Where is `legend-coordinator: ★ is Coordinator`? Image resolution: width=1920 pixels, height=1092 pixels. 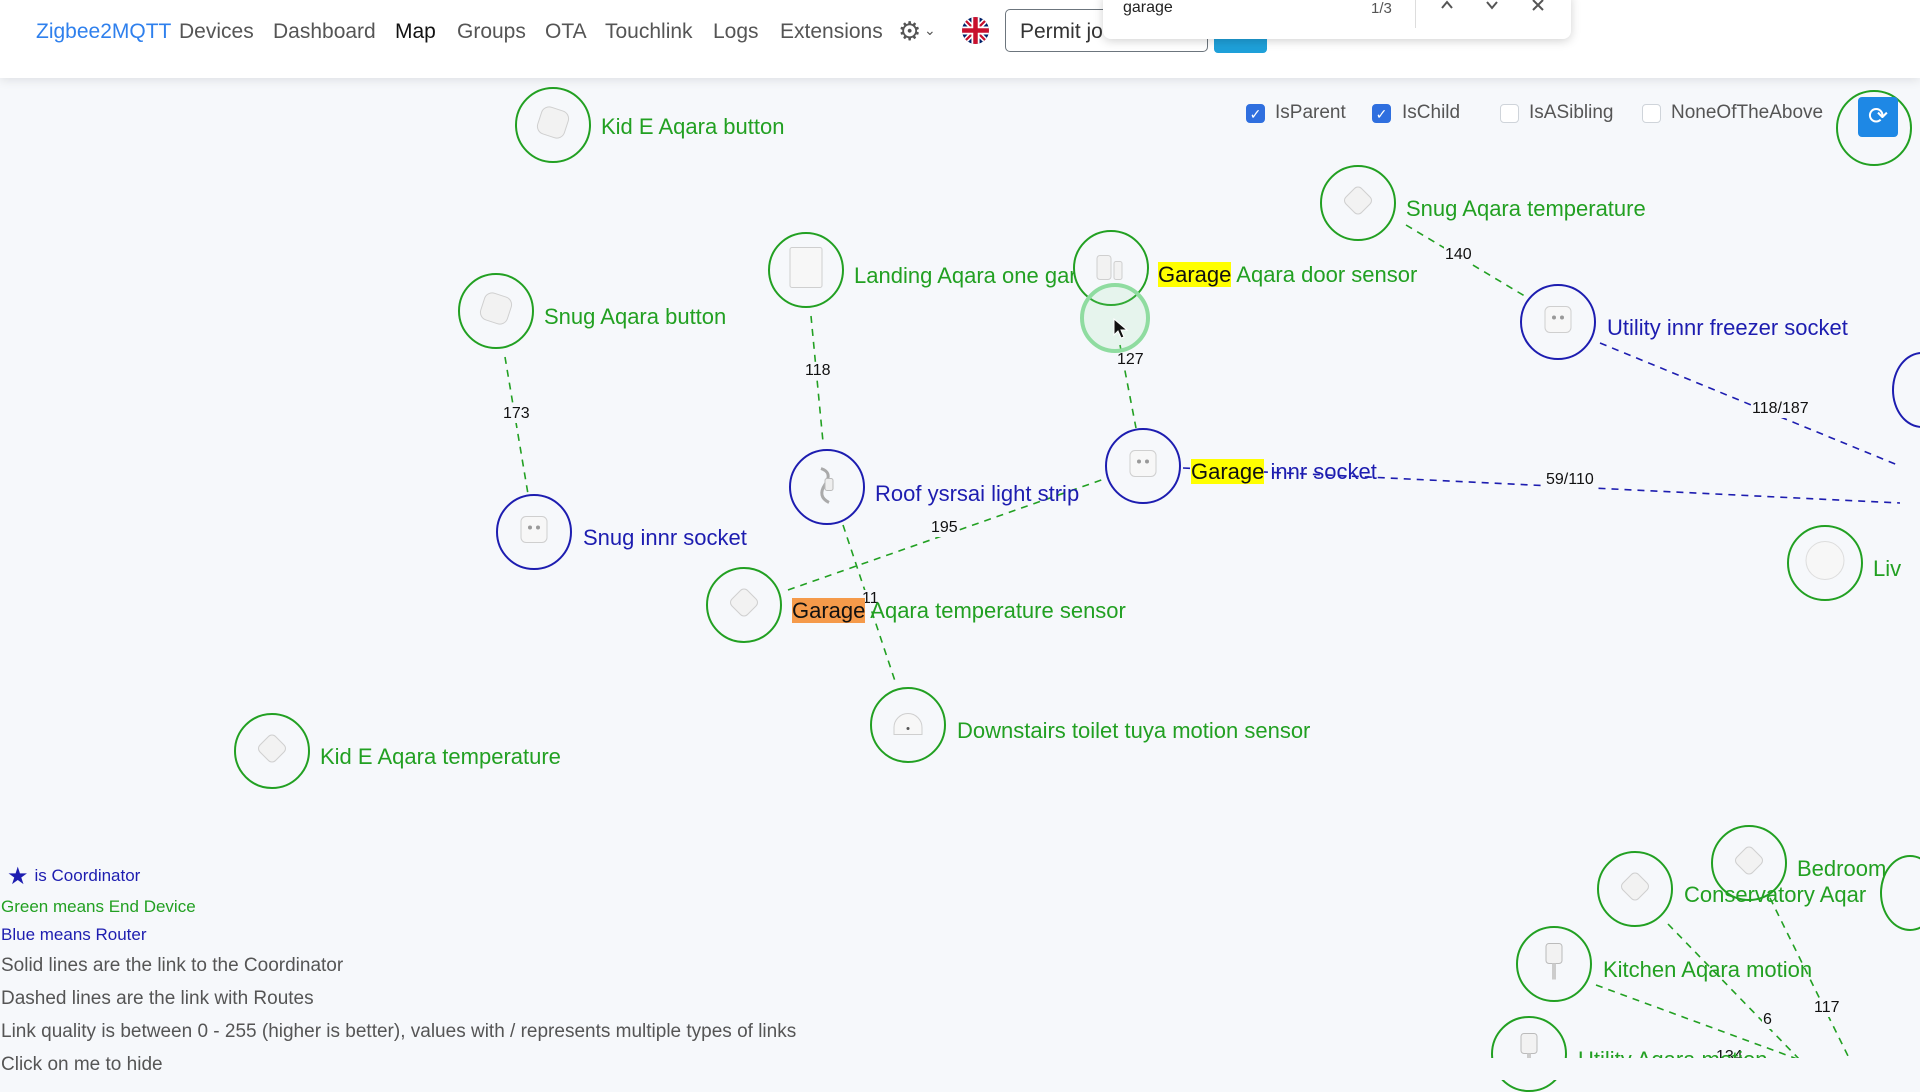 legend-coordinator: ★ is Coordinator is located at coordinates (70, 876).